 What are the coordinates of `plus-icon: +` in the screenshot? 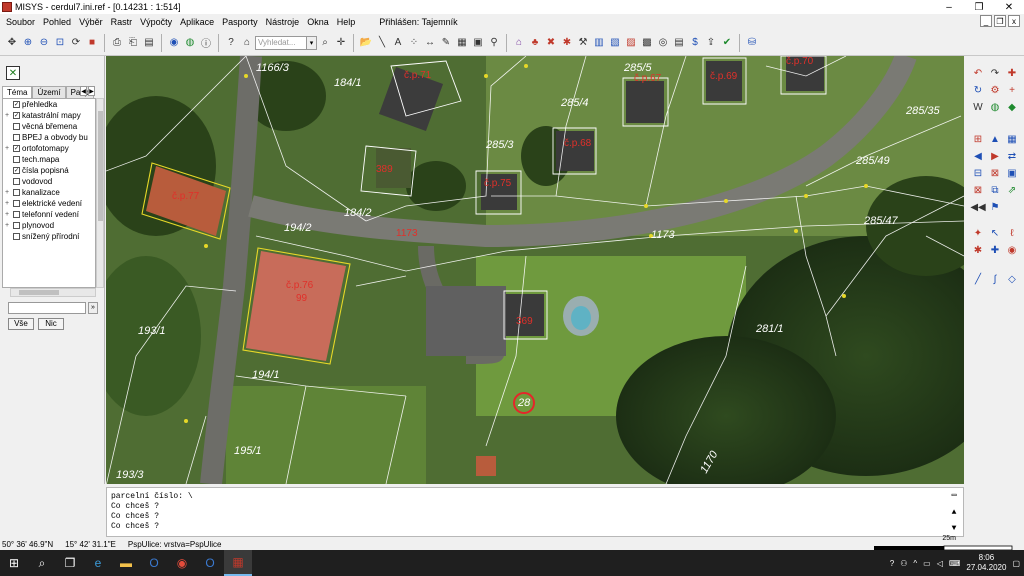 It's located at (1012, 90).